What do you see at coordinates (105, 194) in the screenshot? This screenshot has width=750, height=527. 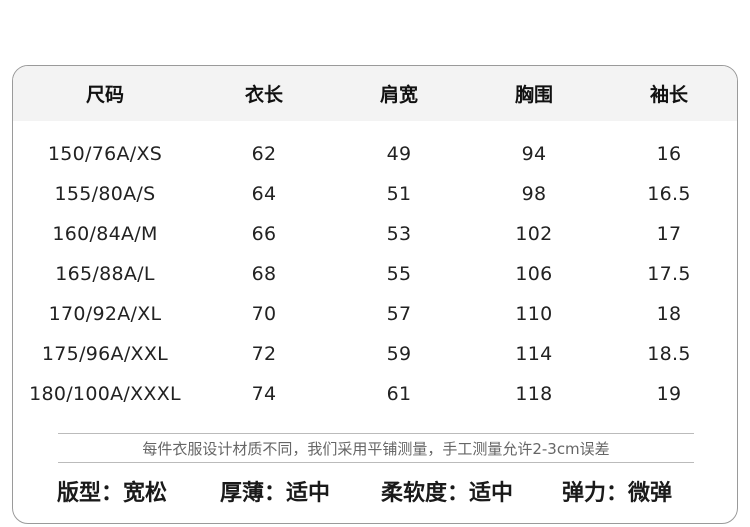 I see `cell-size: 155/80A/S` at bounding box center [105, 194].